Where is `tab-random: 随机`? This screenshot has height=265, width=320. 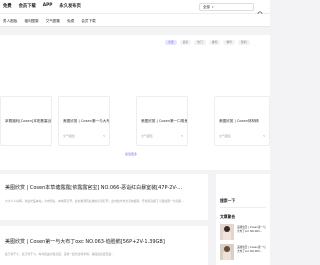
tab-random: 随机 is located at coordinates (244, 42).